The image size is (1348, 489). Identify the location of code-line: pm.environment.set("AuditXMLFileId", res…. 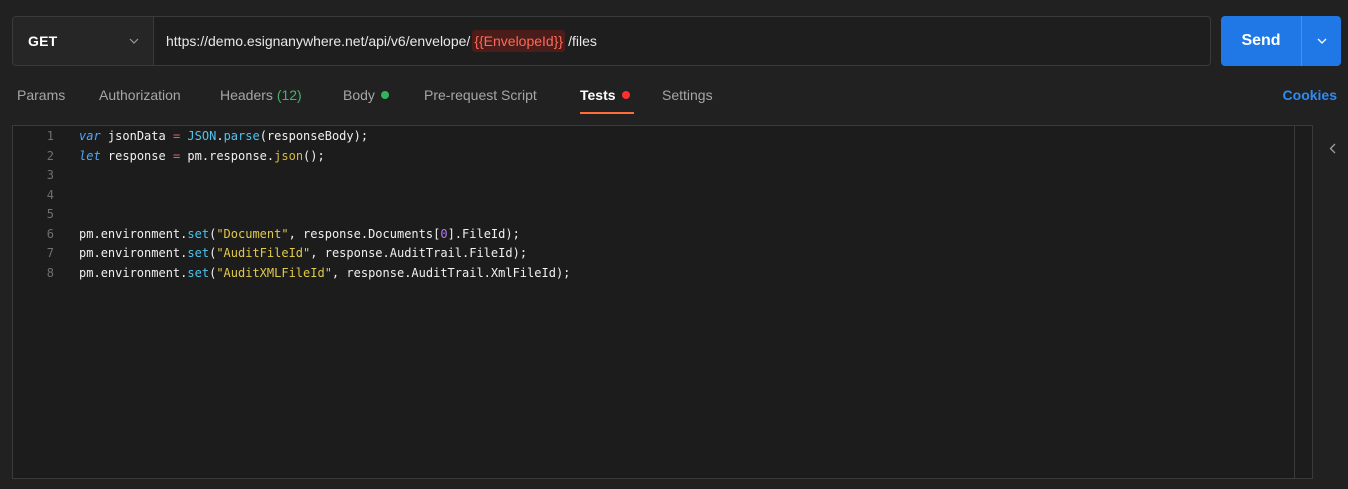
(325, 272).